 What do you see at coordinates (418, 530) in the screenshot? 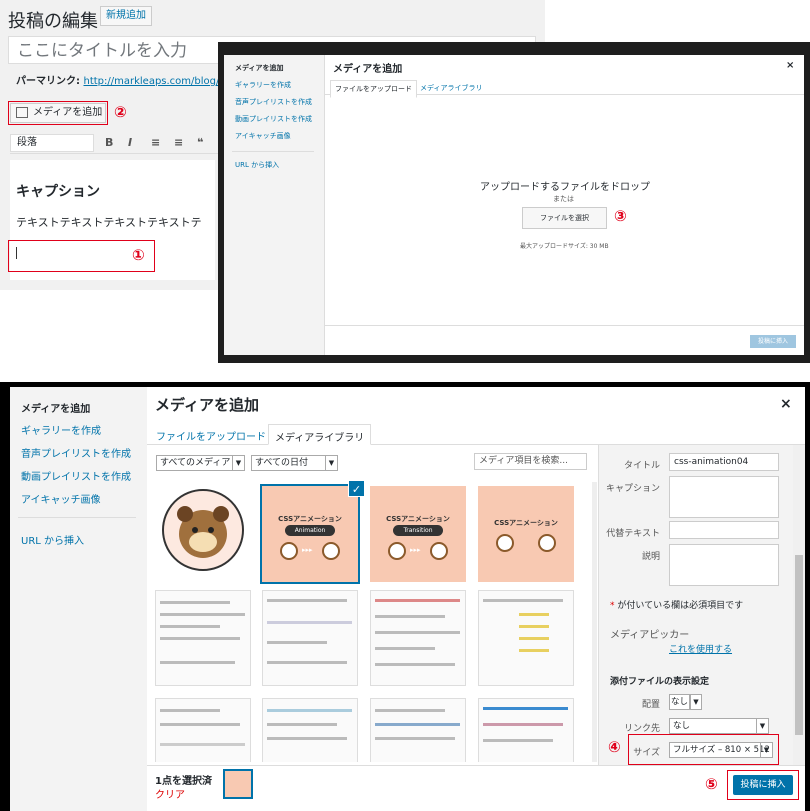
I see `thumb-pill: Transition` at bounding box center [418, 530].